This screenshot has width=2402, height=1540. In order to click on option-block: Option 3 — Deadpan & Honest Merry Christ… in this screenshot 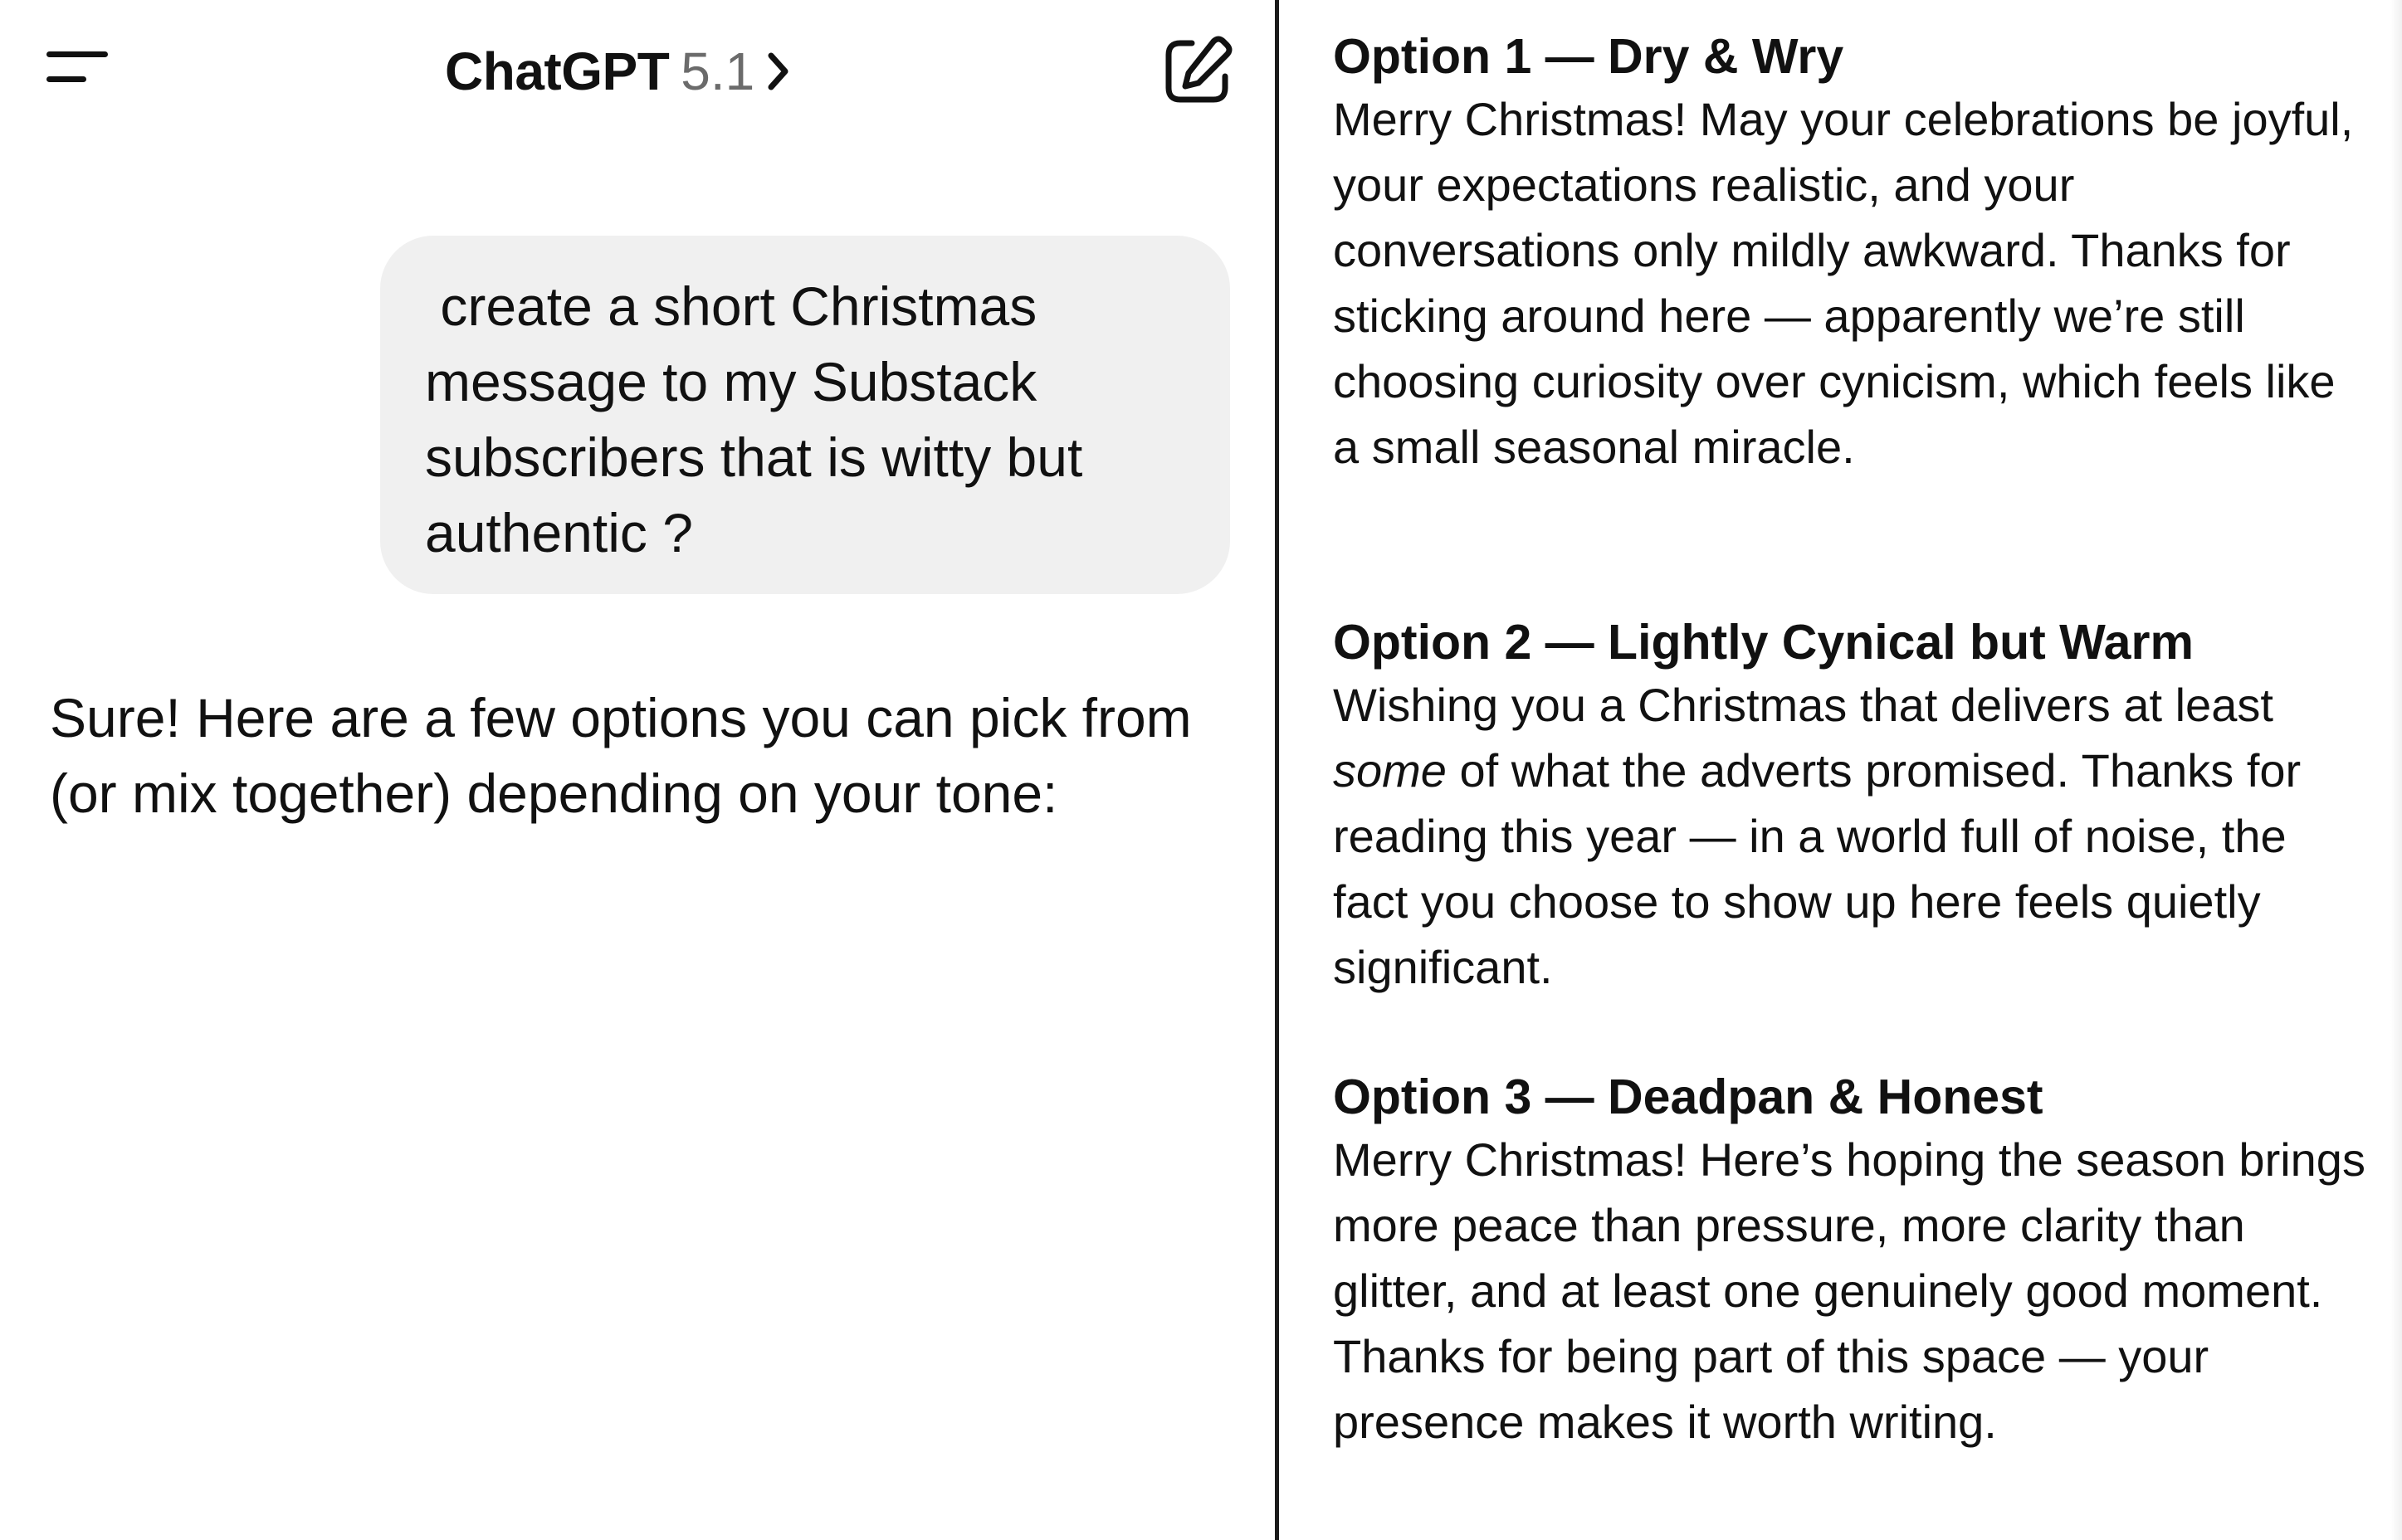, I will do `click(1851, 1261)`.